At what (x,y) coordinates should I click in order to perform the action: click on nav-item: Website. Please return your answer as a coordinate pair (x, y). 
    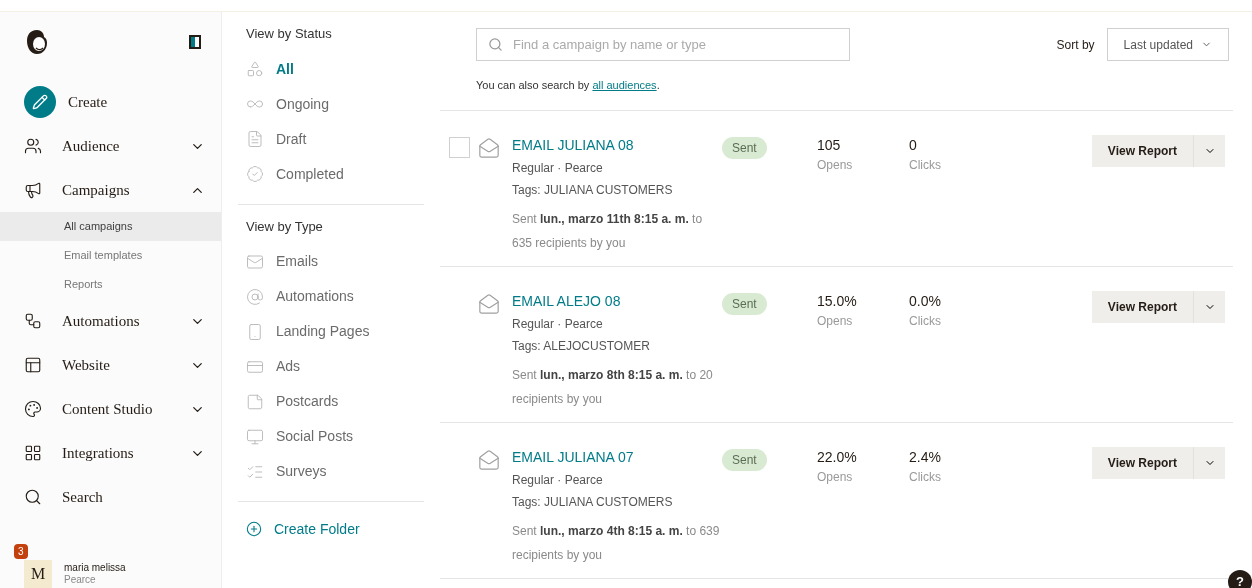
    Looking at the image, I should click on (110, 365).